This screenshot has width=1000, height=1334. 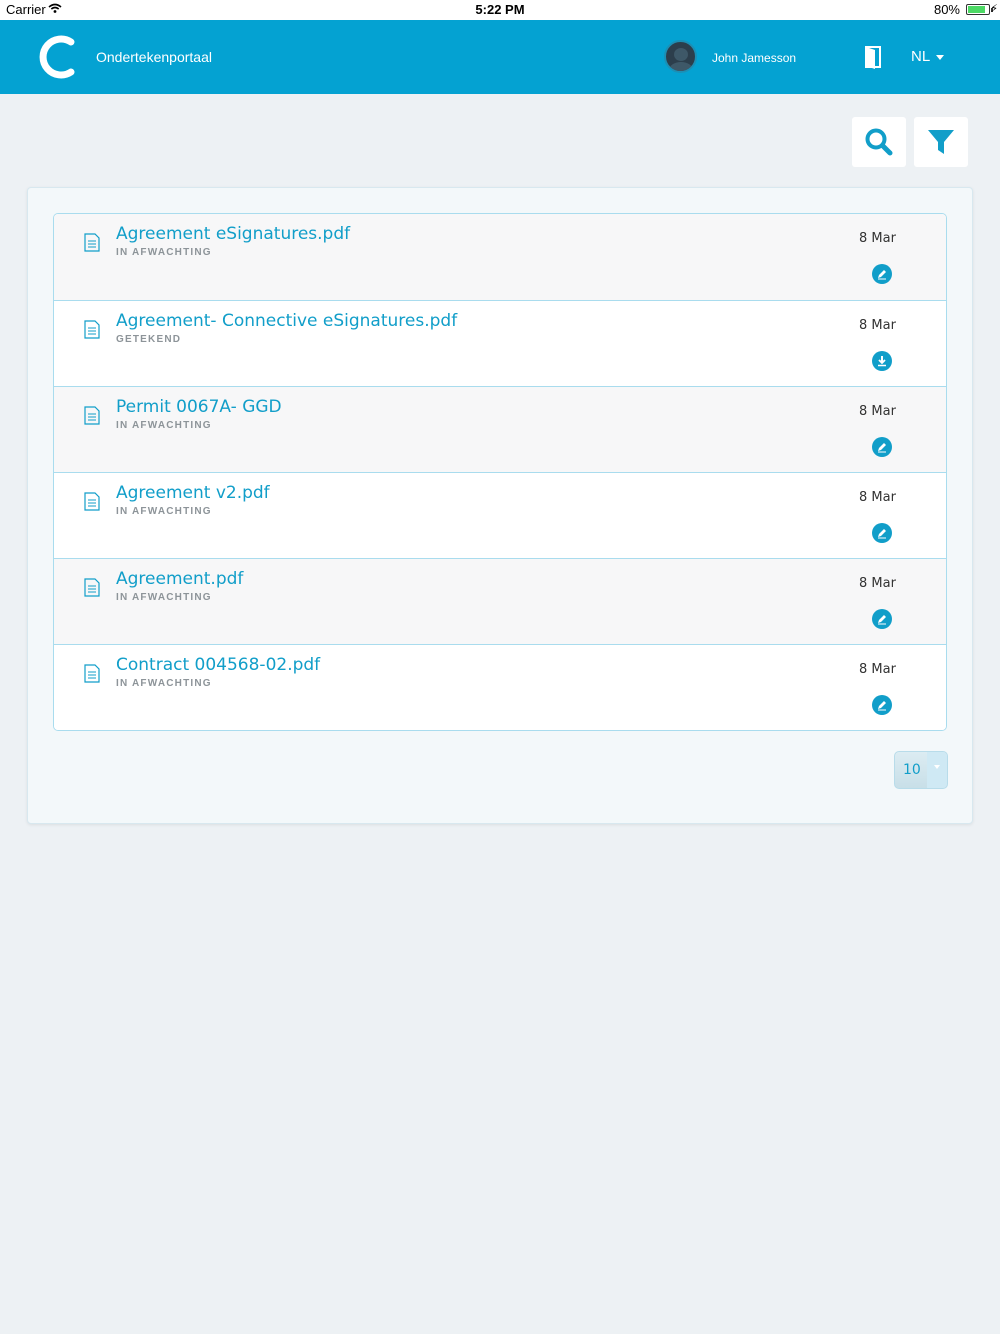 I want to click on avatar, so click(x=680, y=56).